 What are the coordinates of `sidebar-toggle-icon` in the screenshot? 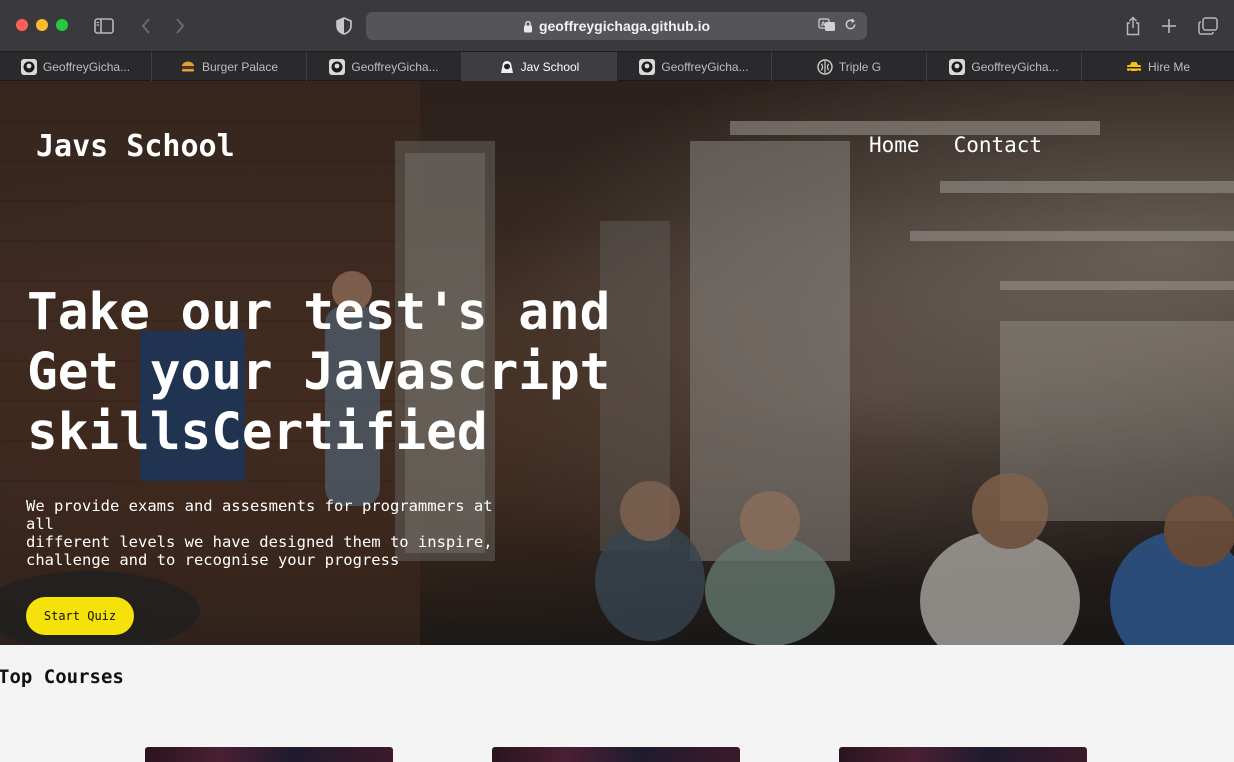 It's located at (104, 26).